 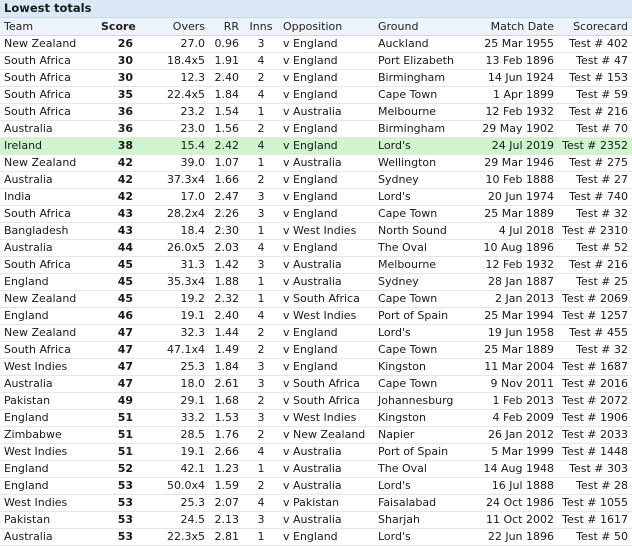 I want to click on cell-scorecard: Test # 2016, so click(x=595, y=384).